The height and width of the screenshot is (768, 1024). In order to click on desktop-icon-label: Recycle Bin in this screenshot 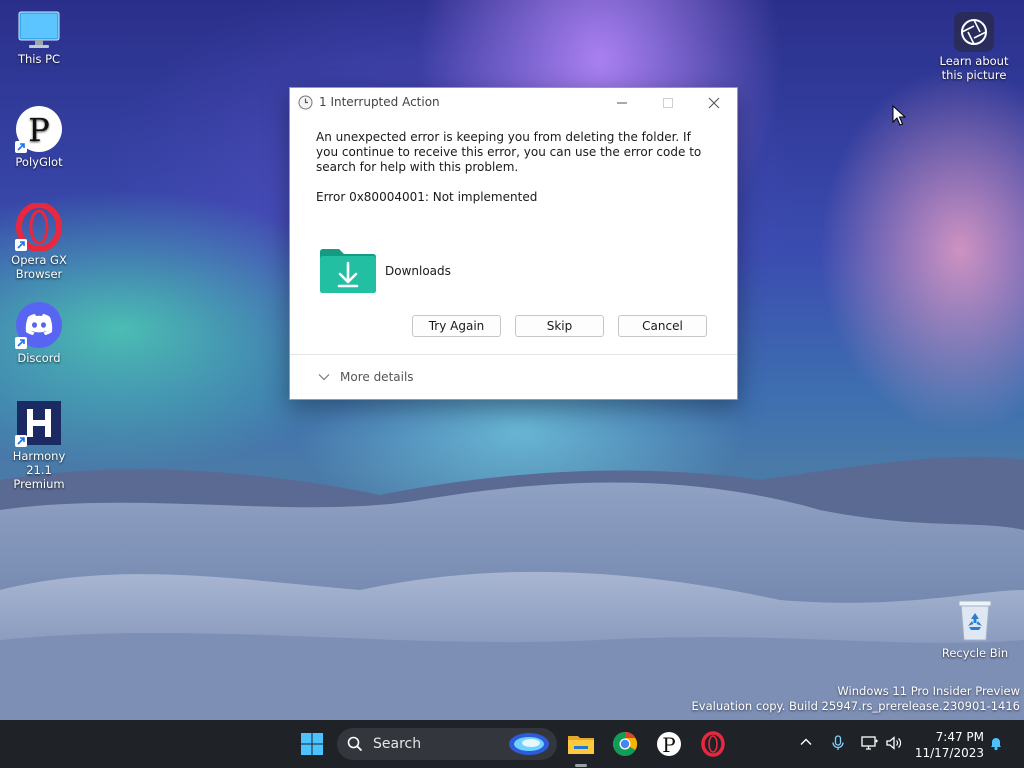, I will do `click(975, 653)`.